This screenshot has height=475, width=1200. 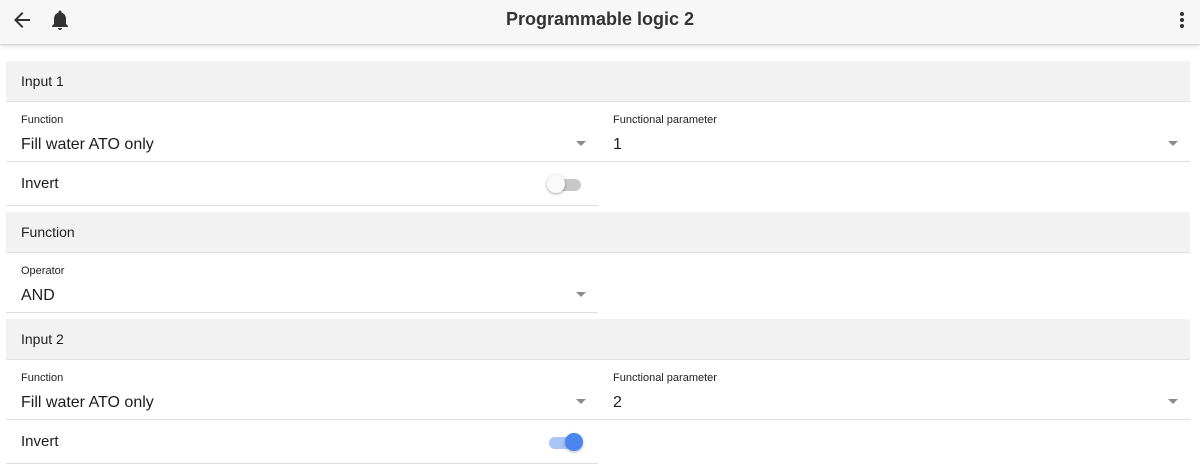 What do you see at coordinates (598, 81) in the screenshot?
I see `section-header-input-1: Input 1` at bounding box center [598, 81].